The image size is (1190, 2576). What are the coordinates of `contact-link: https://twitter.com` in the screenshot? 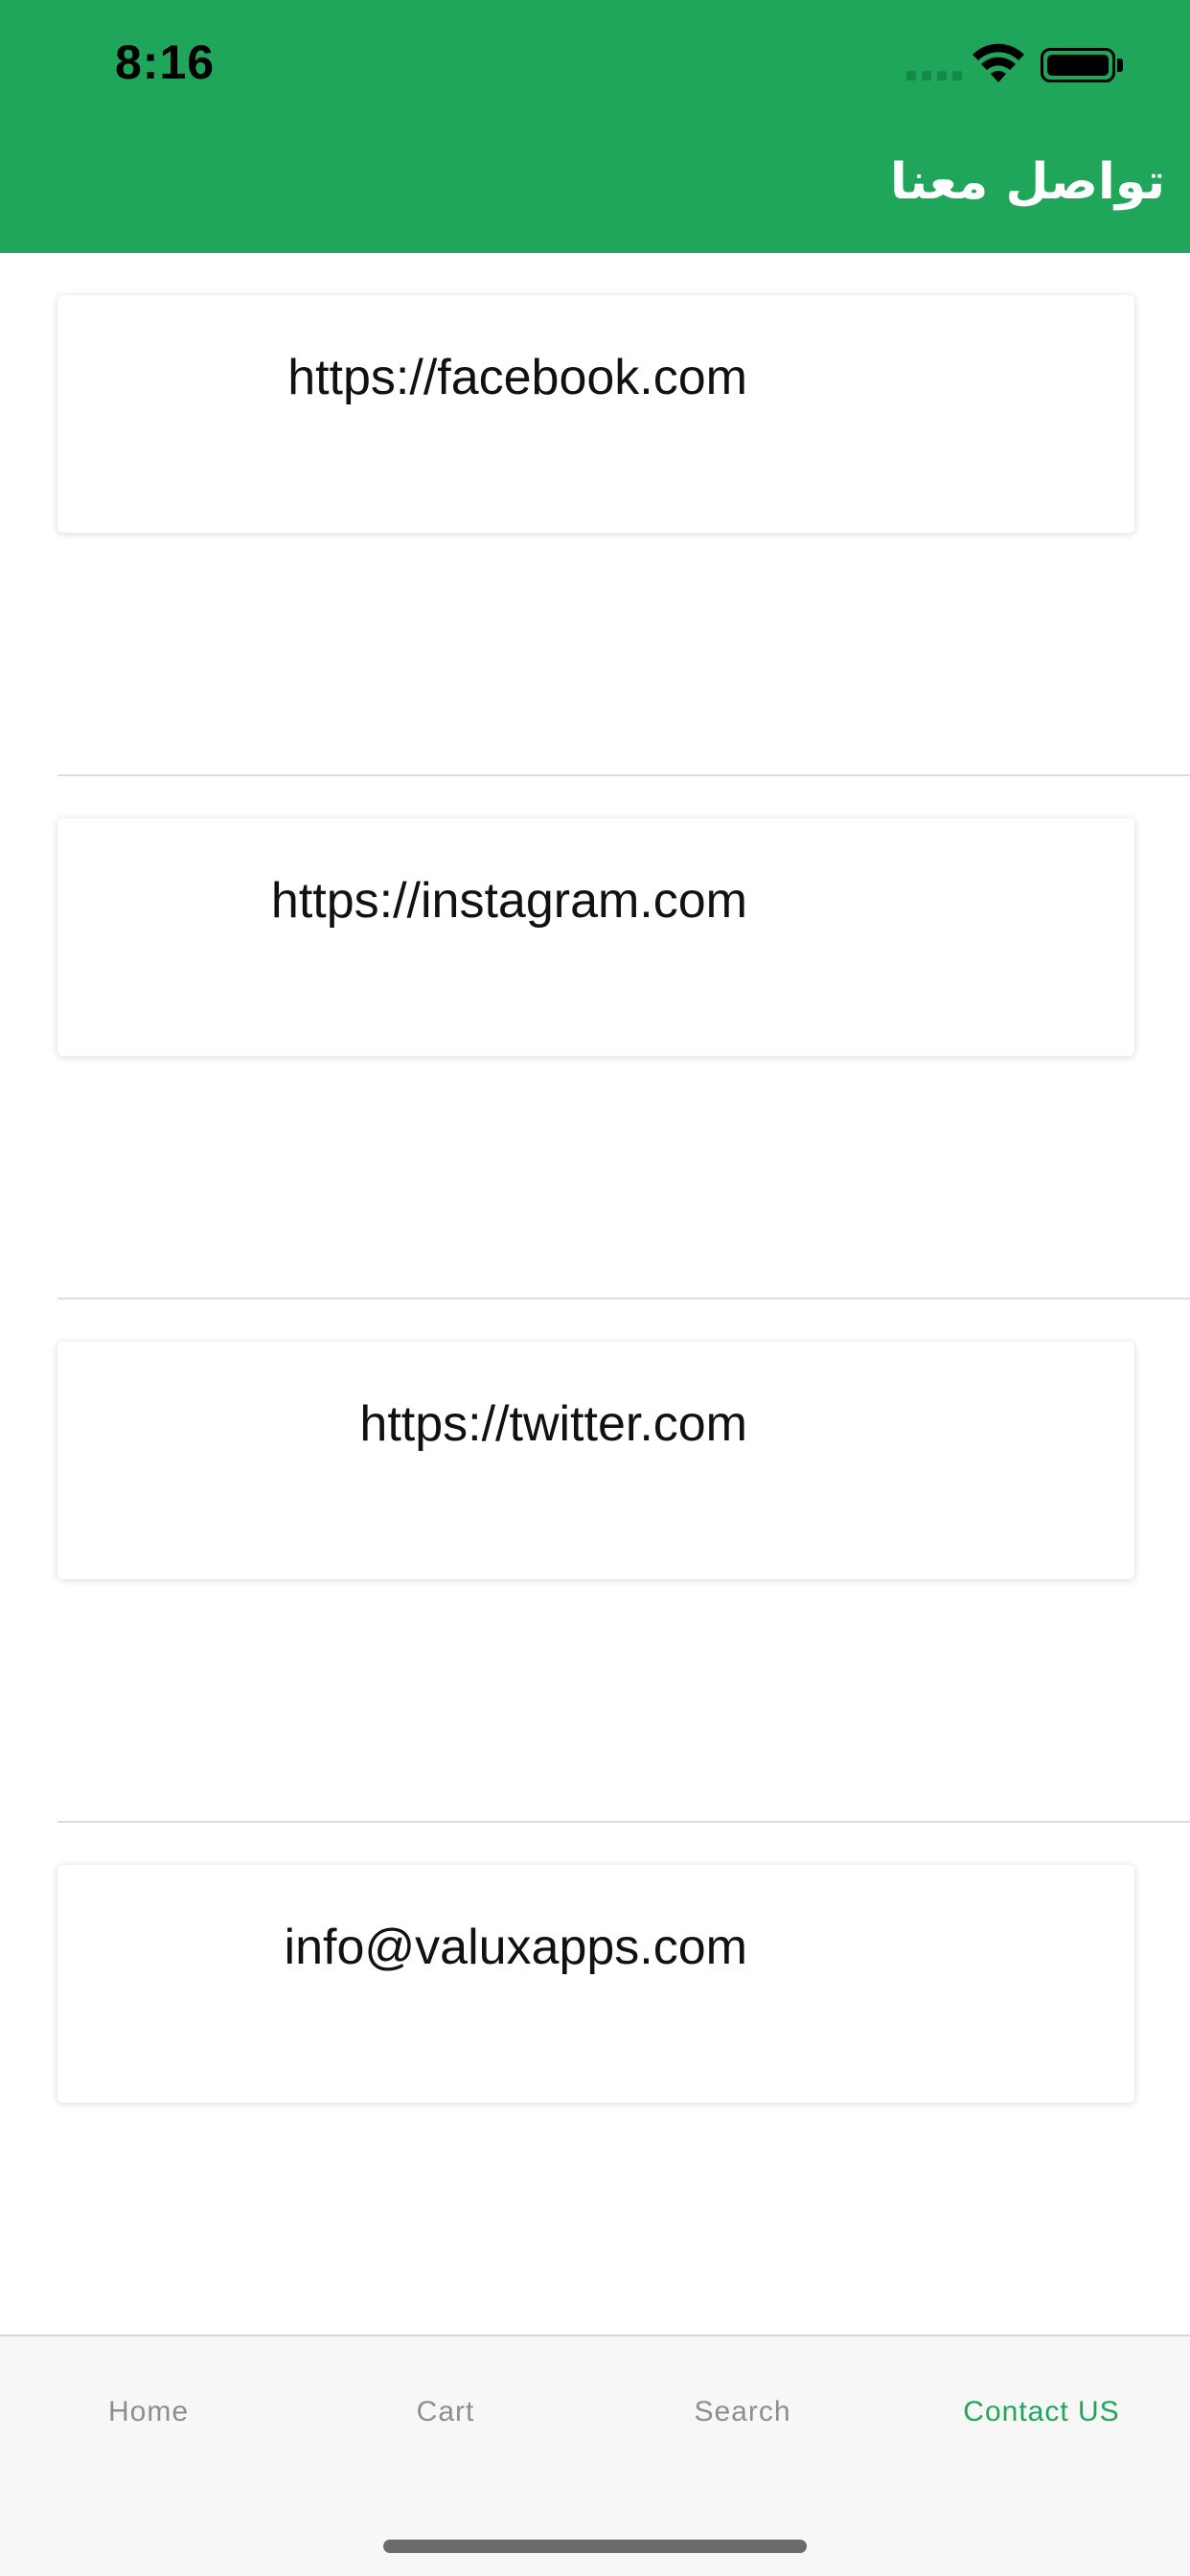 It's located at (553, 1424).